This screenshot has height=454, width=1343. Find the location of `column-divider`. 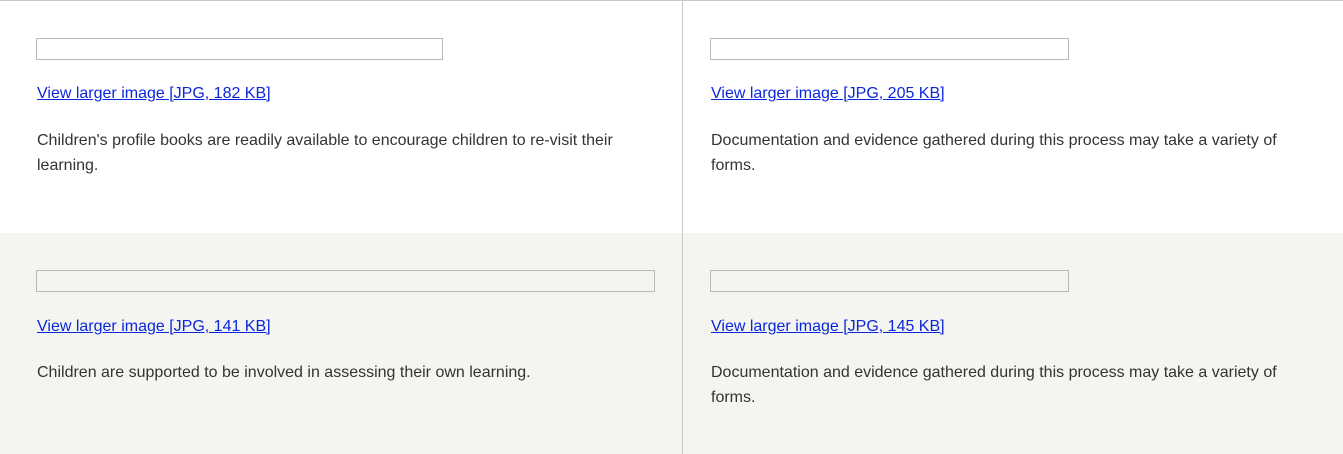

column-divider is located at coordinates (682, 227).